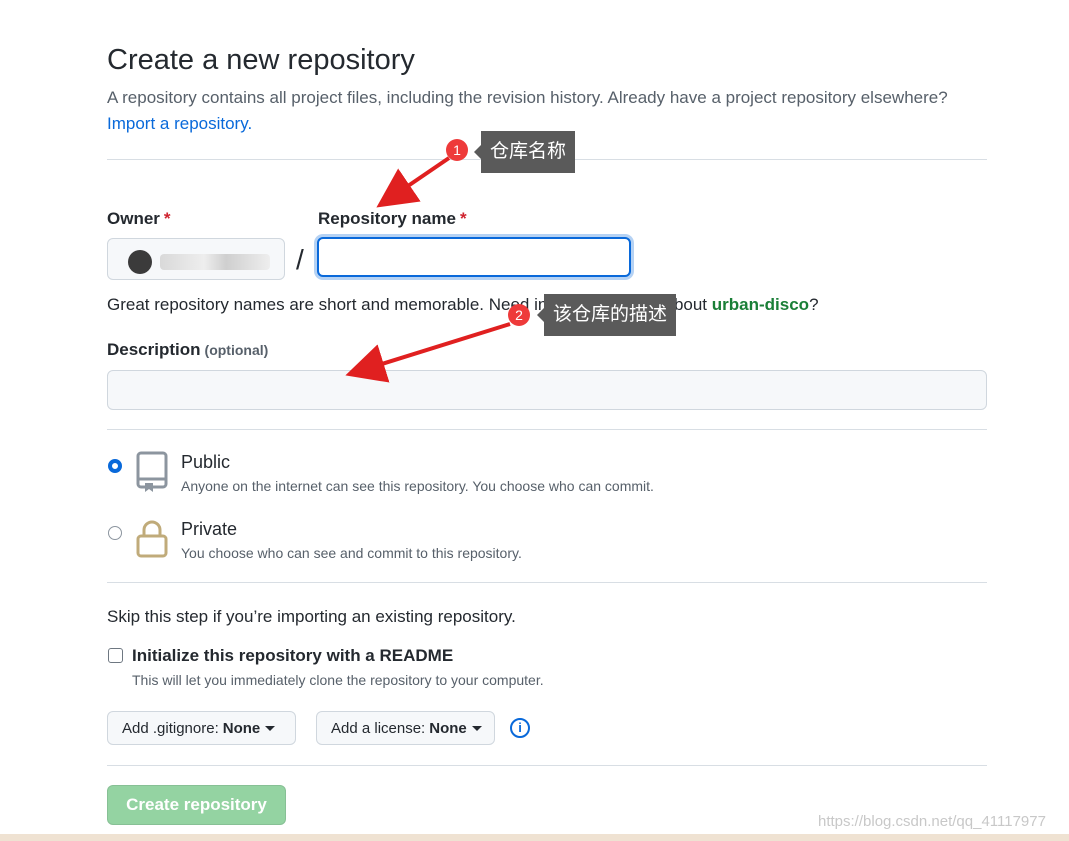 The height and width of the screenshot is (841, 1069). What do you see at coordinates (115, 655) in the screenshot?
I see `readme-checkbox` at bounding box center [115, 655].